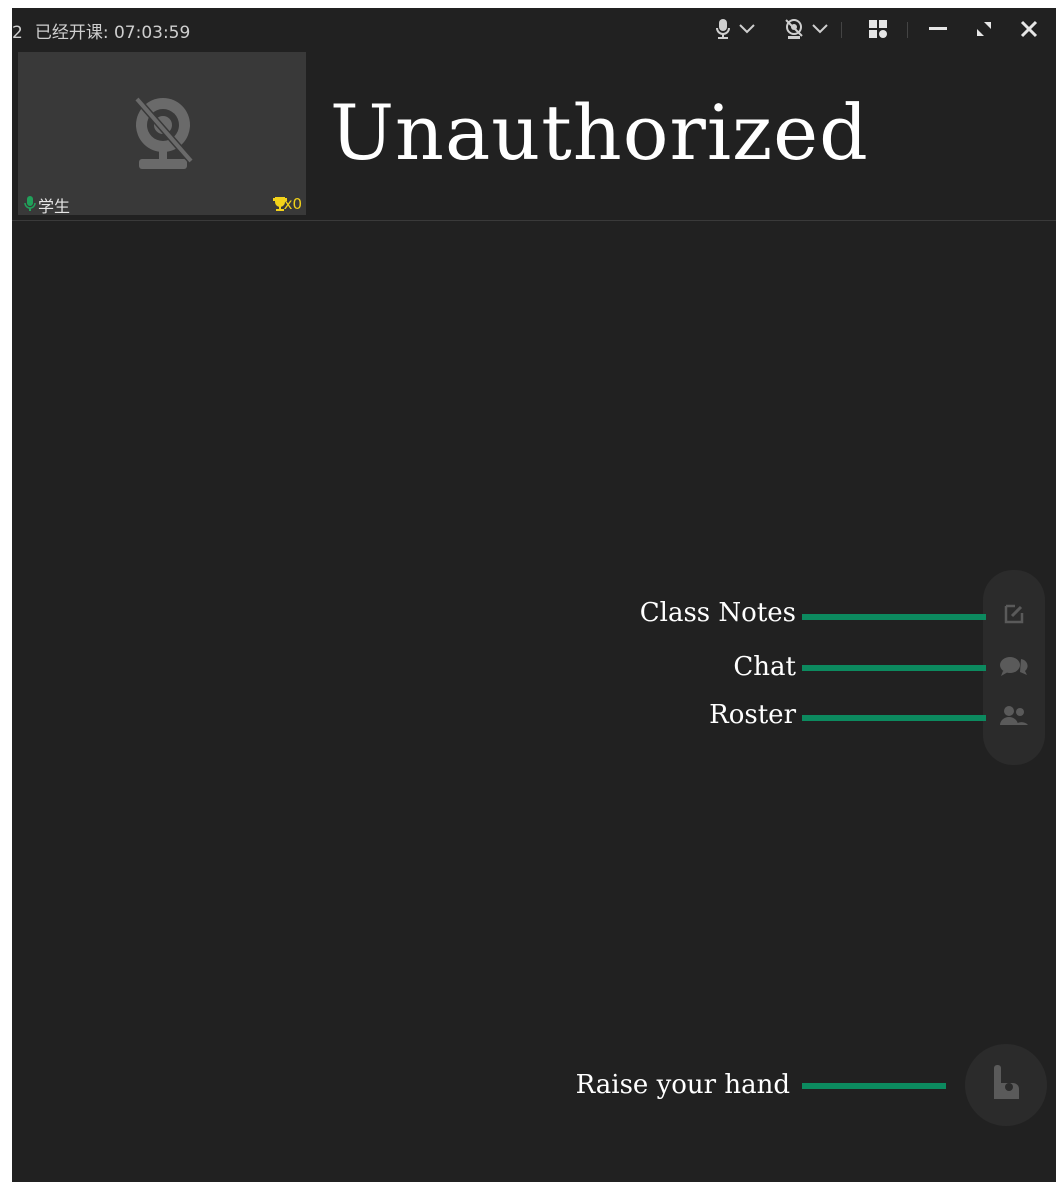 The height and width of the screenshot is (1182, 1056). I want to click on raise-hand-button, so click(1006, 1085).